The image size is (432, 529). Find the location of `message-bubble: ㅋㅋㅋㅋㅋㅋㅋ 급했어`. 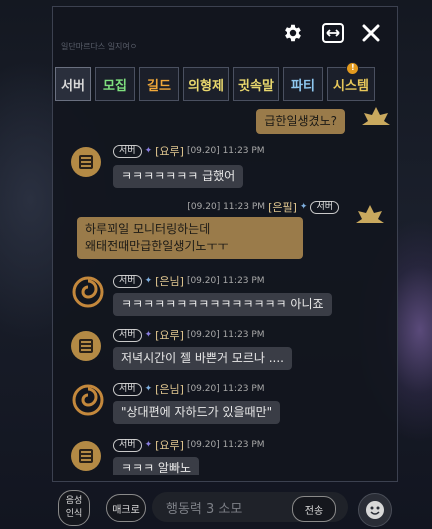

message-bubble: ㅋㅋㅋㅋㅋㅋㅋ 급했어 is located at coordinates (178, 176).